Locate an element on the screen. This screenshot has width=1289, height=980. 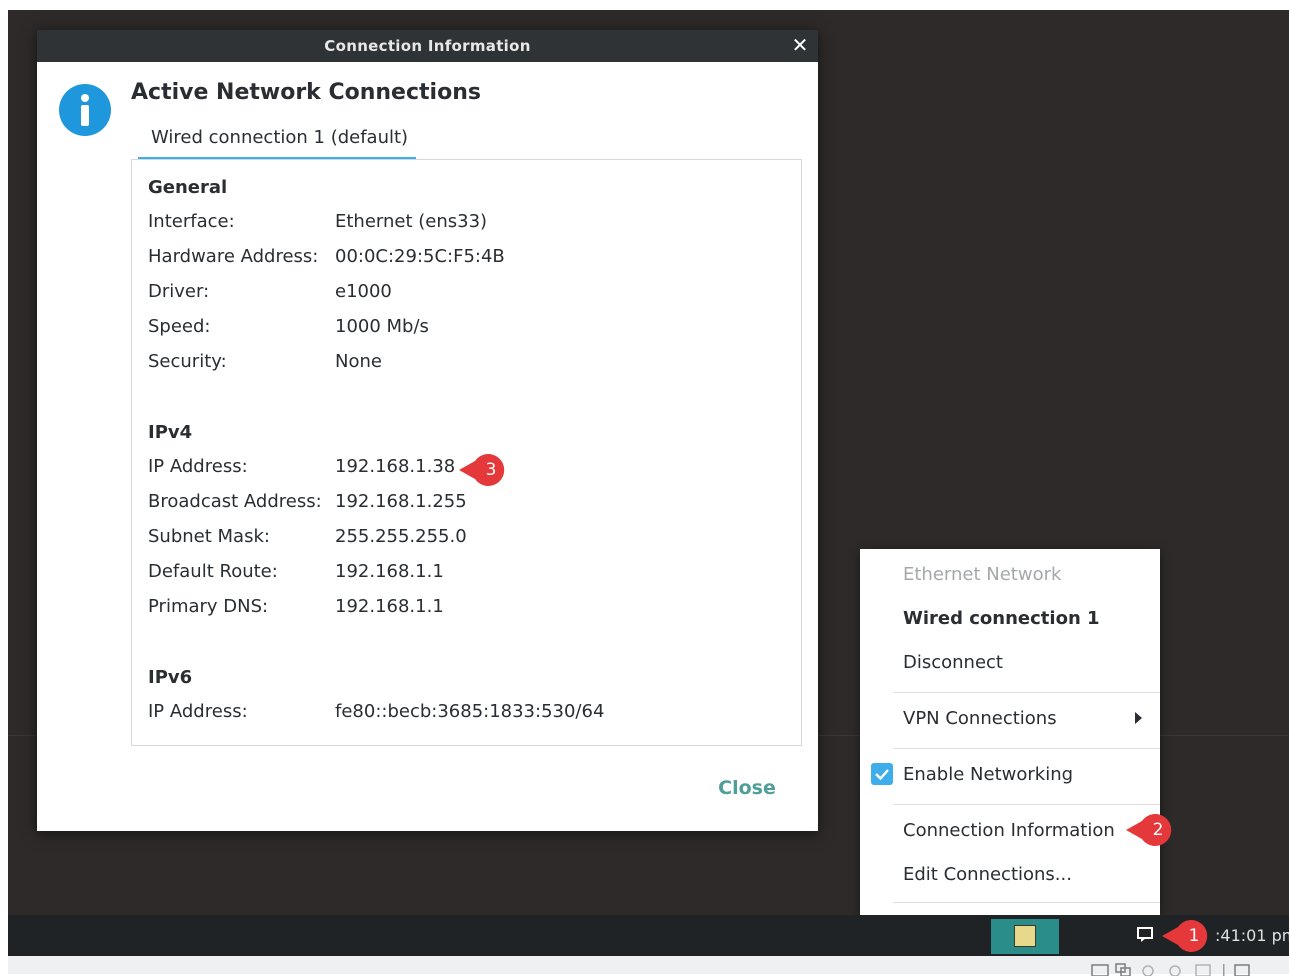
checkbox-checked-icon is located at coordinates (882, 774).